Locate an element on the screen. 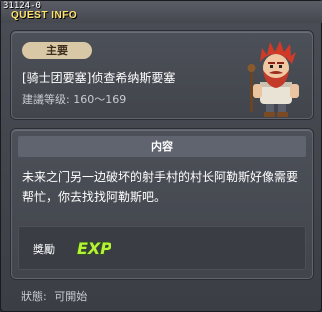 The height and width of the screenshot is (312, 322). quest-description: 未来之门另一边破坏的射手村的村长阿勒斯好像需要帮忙，你去找找阿勒斯吧。 is located at coordinates (160, 187).